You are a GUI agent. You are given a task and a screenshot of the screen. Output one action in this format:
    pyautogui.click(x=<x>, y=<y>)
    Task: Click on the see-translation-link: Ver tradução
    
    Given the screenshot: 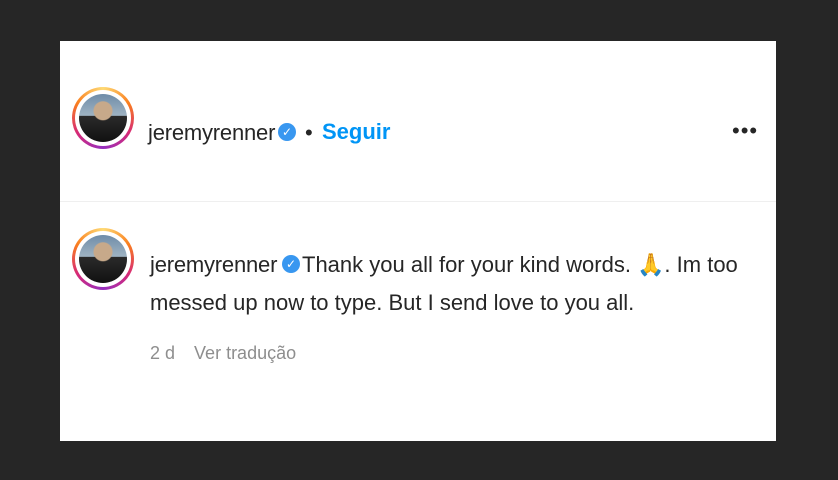 What is the action you would take?
    pyautogui.click(x=245, y=353)
    